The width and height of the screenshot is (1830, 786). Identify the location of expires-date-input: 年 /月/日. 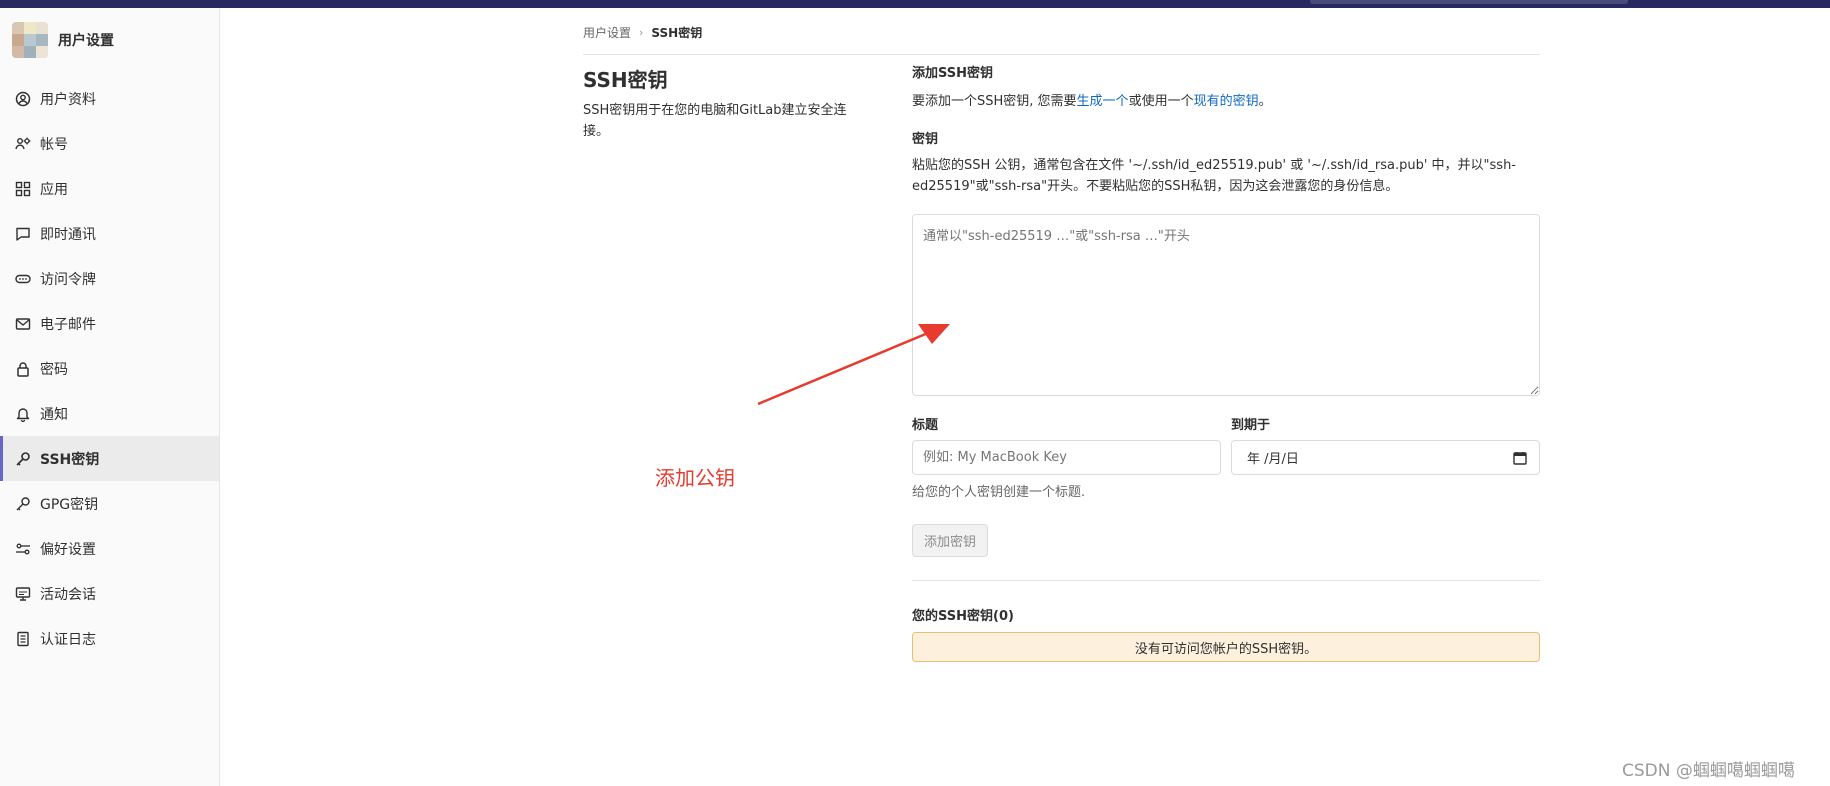
(1385, 457).